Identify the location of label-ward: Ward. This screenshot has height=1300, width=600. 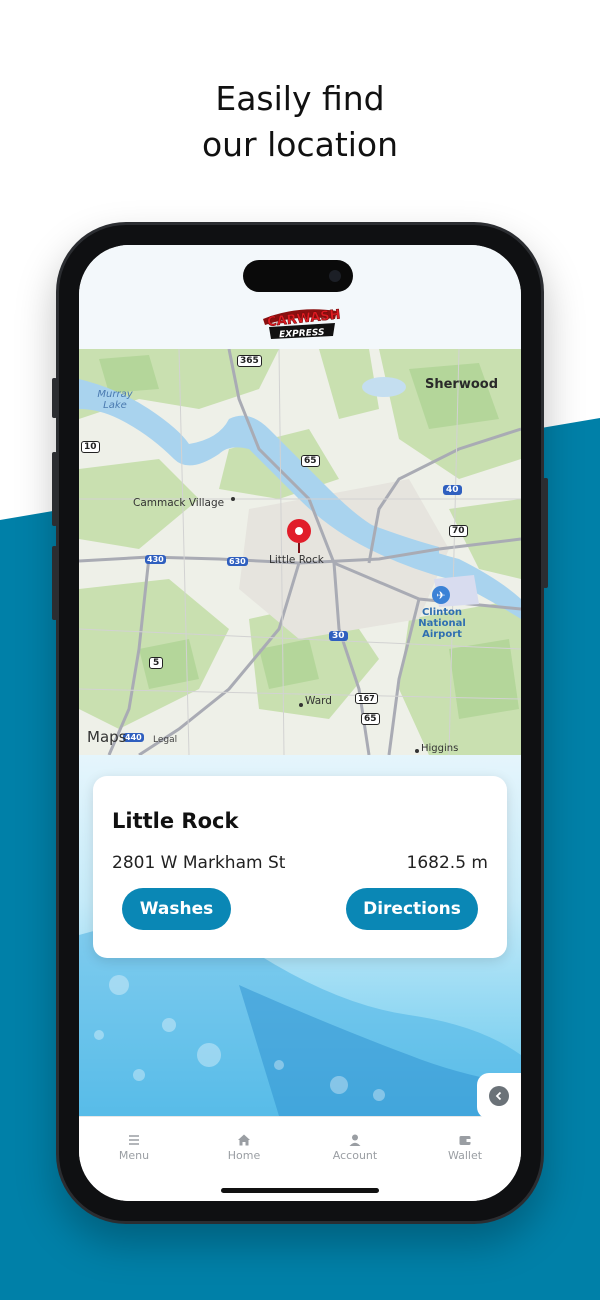
(318, 701).